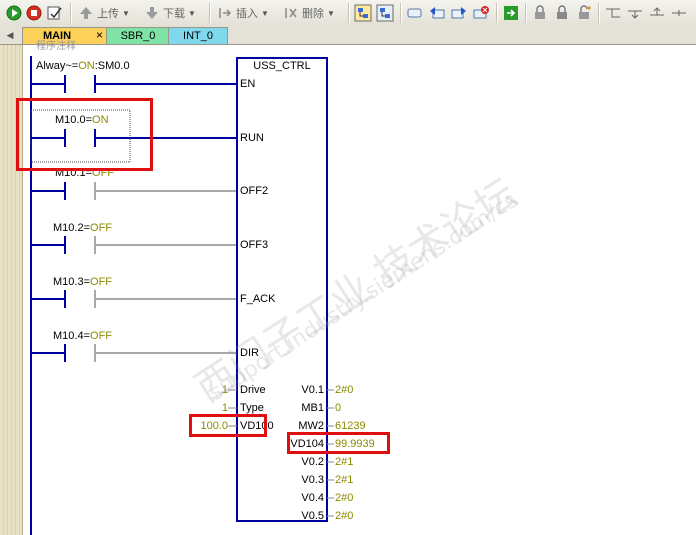 The height and width of the screenshot is (535, 696). What do you see at coordinates (209, 390) in the screenshot?
I see `input-value-drive: 1` at bounding box center [209, 390].